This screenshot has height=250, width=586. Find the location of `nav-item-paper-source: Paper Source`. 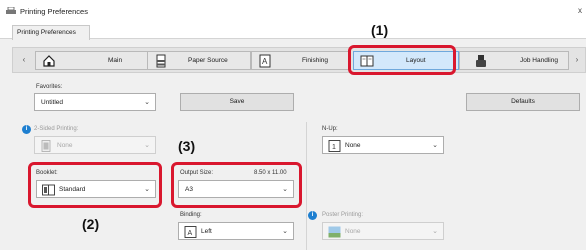

nav-item-paper-source: Paper Source is located at coordinates (199, 60).